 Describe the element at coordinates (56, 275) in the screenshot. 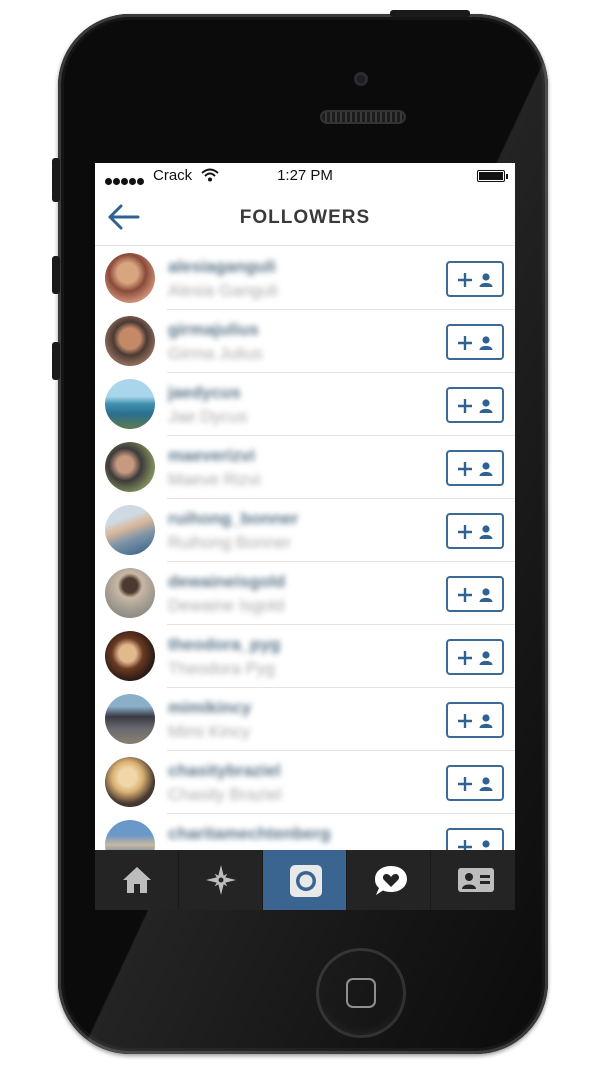

I see `volume-up-button` at that location.